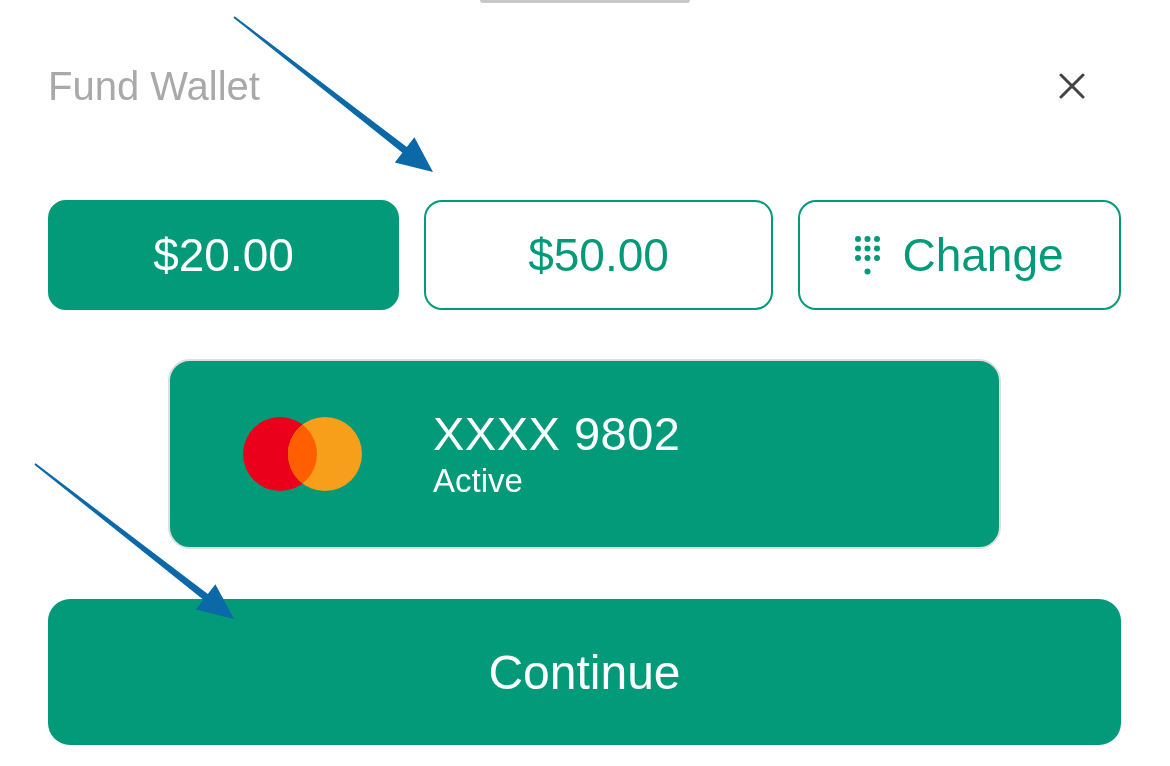  Describe the element at coordinates (598, 255) in the screenshot. I see `amount-button: $50.00` at that location.